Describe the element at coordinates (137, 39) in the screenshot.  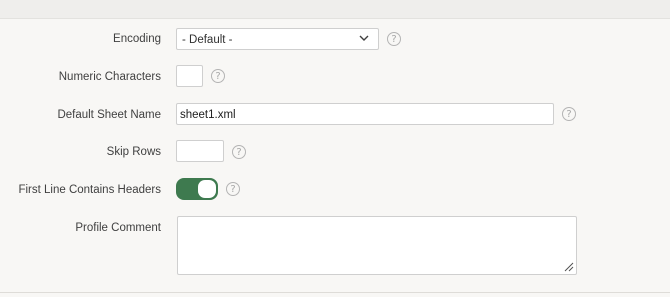
I see `encoding-label: Encoding` at that location.